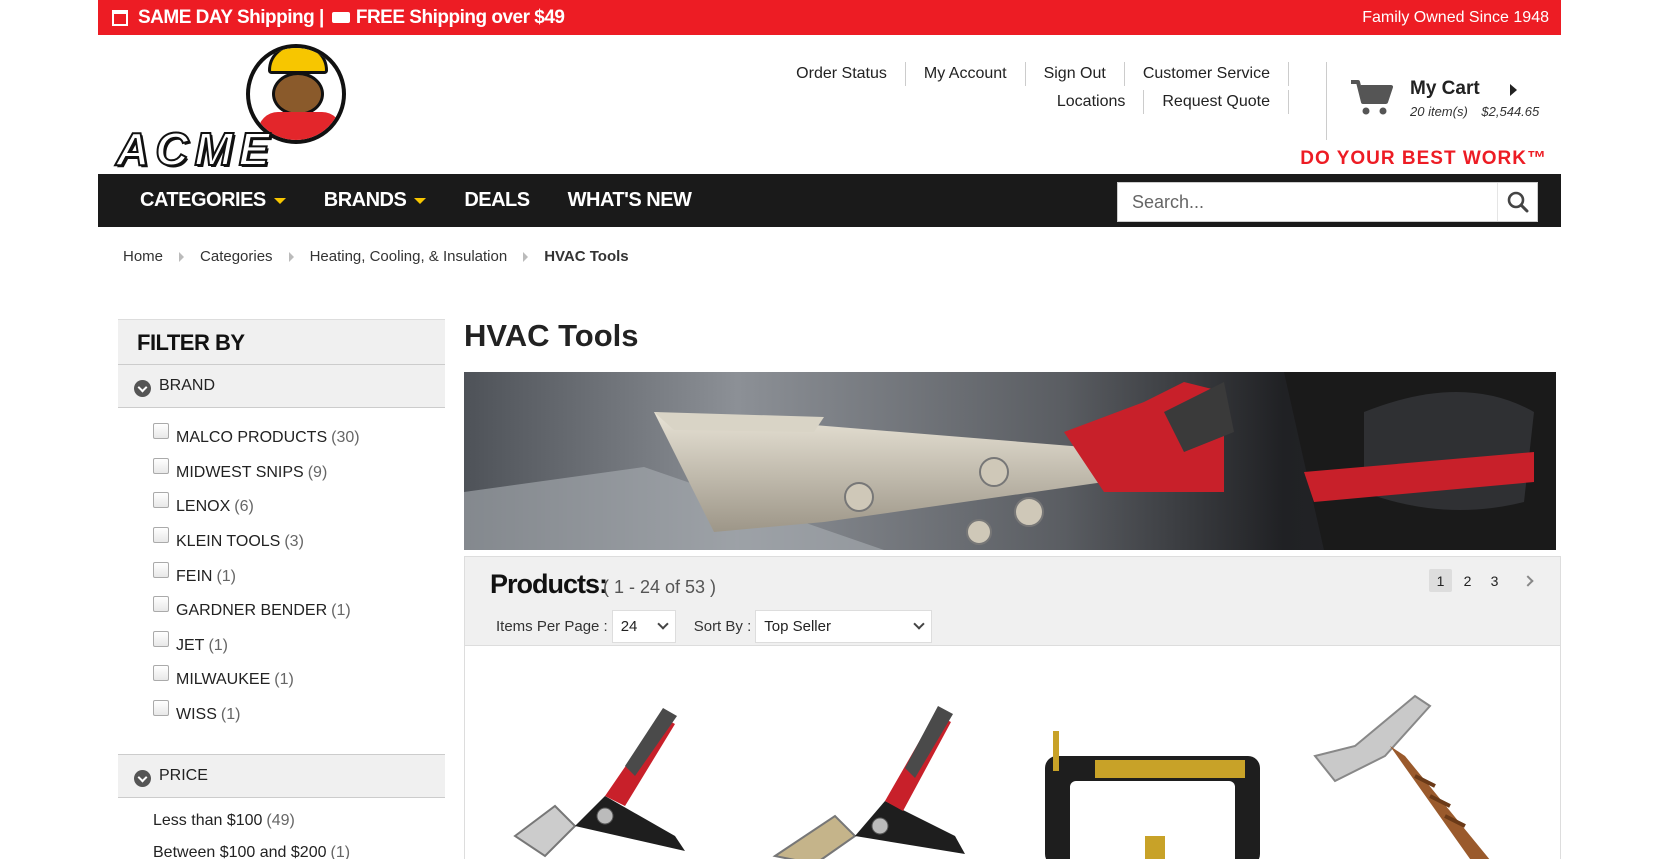  I want to click on main-nav: CATEGORIES BRANDS DEALS WHAT'S NEW, so click(829, 200).